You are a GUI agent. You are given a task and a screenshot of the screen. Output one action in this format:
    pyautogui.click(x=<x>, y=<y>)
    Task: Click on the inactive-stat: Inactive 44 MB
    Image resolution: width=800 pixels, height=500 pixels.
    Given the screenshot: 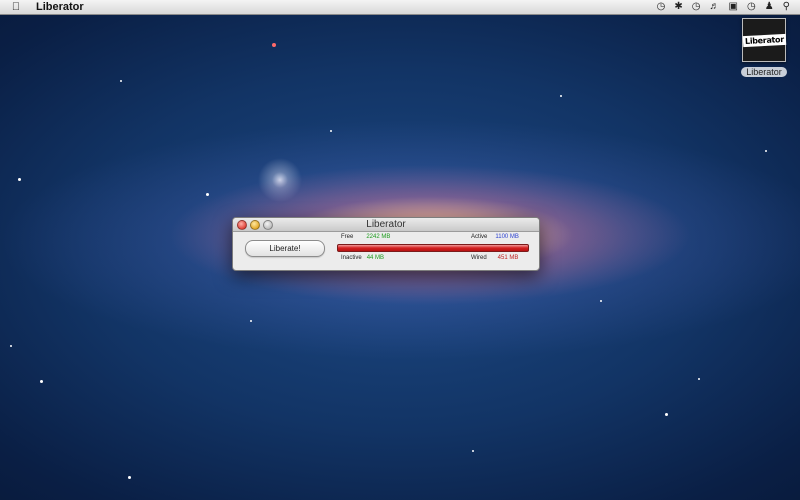 What is the action you would take?
    pyautogui.click(x=362, y=258)
    